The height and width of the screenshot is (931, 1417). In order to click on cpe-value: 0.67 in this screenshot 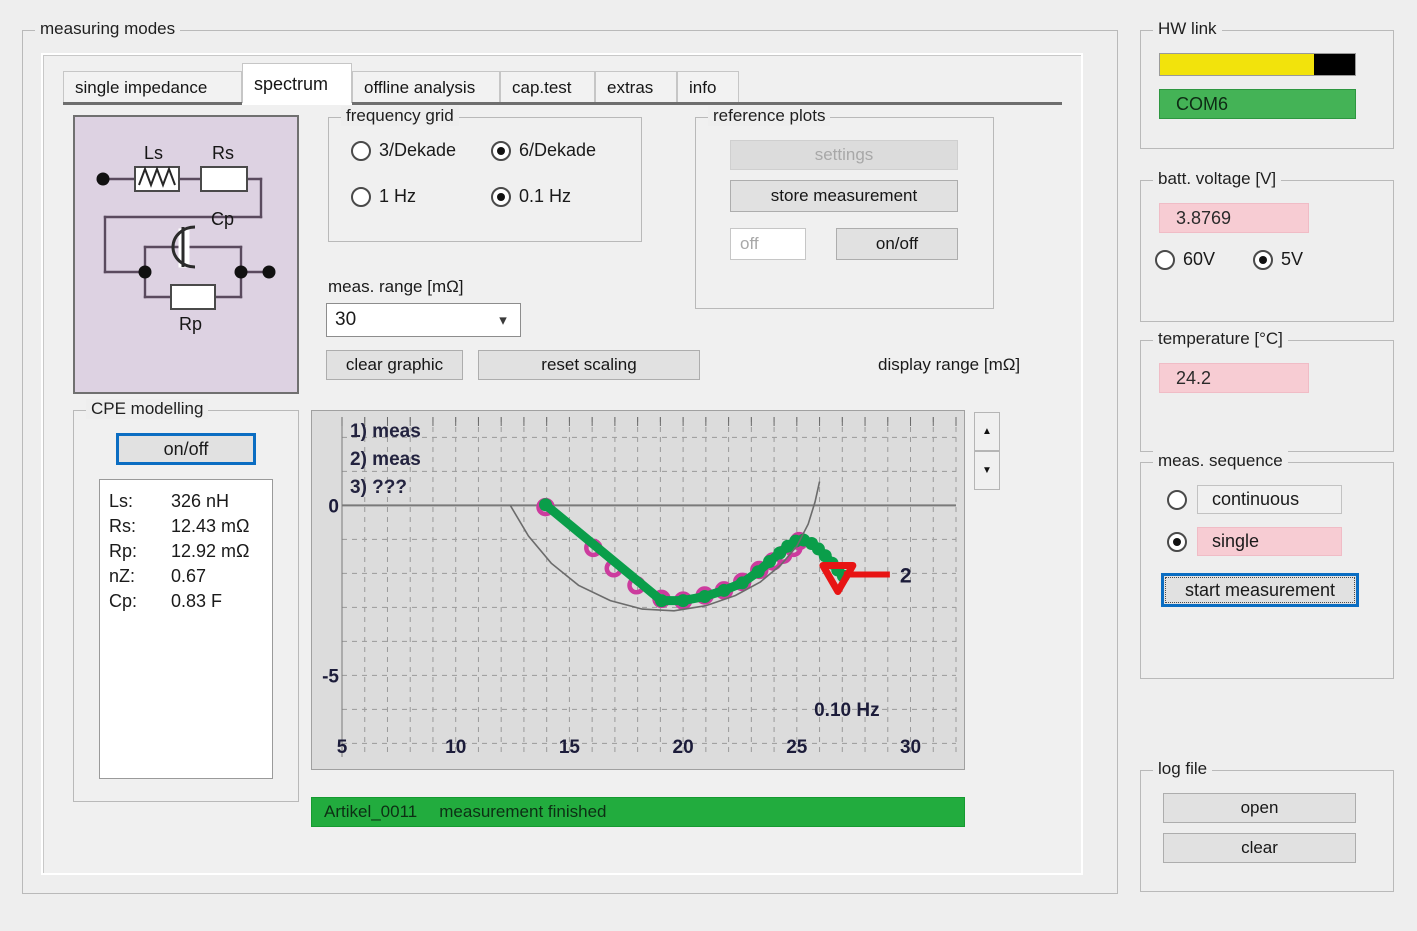, I will do `click(189, 576)`.